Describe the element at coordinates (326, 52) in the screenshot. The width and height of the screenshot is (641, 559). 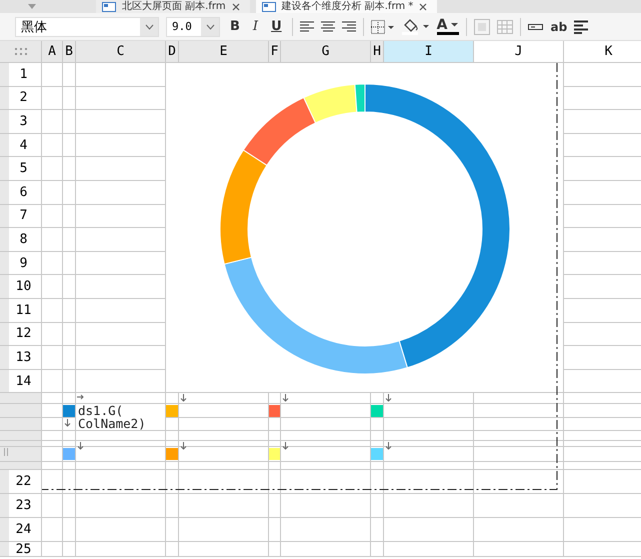
I see `column-header: G` at that location.